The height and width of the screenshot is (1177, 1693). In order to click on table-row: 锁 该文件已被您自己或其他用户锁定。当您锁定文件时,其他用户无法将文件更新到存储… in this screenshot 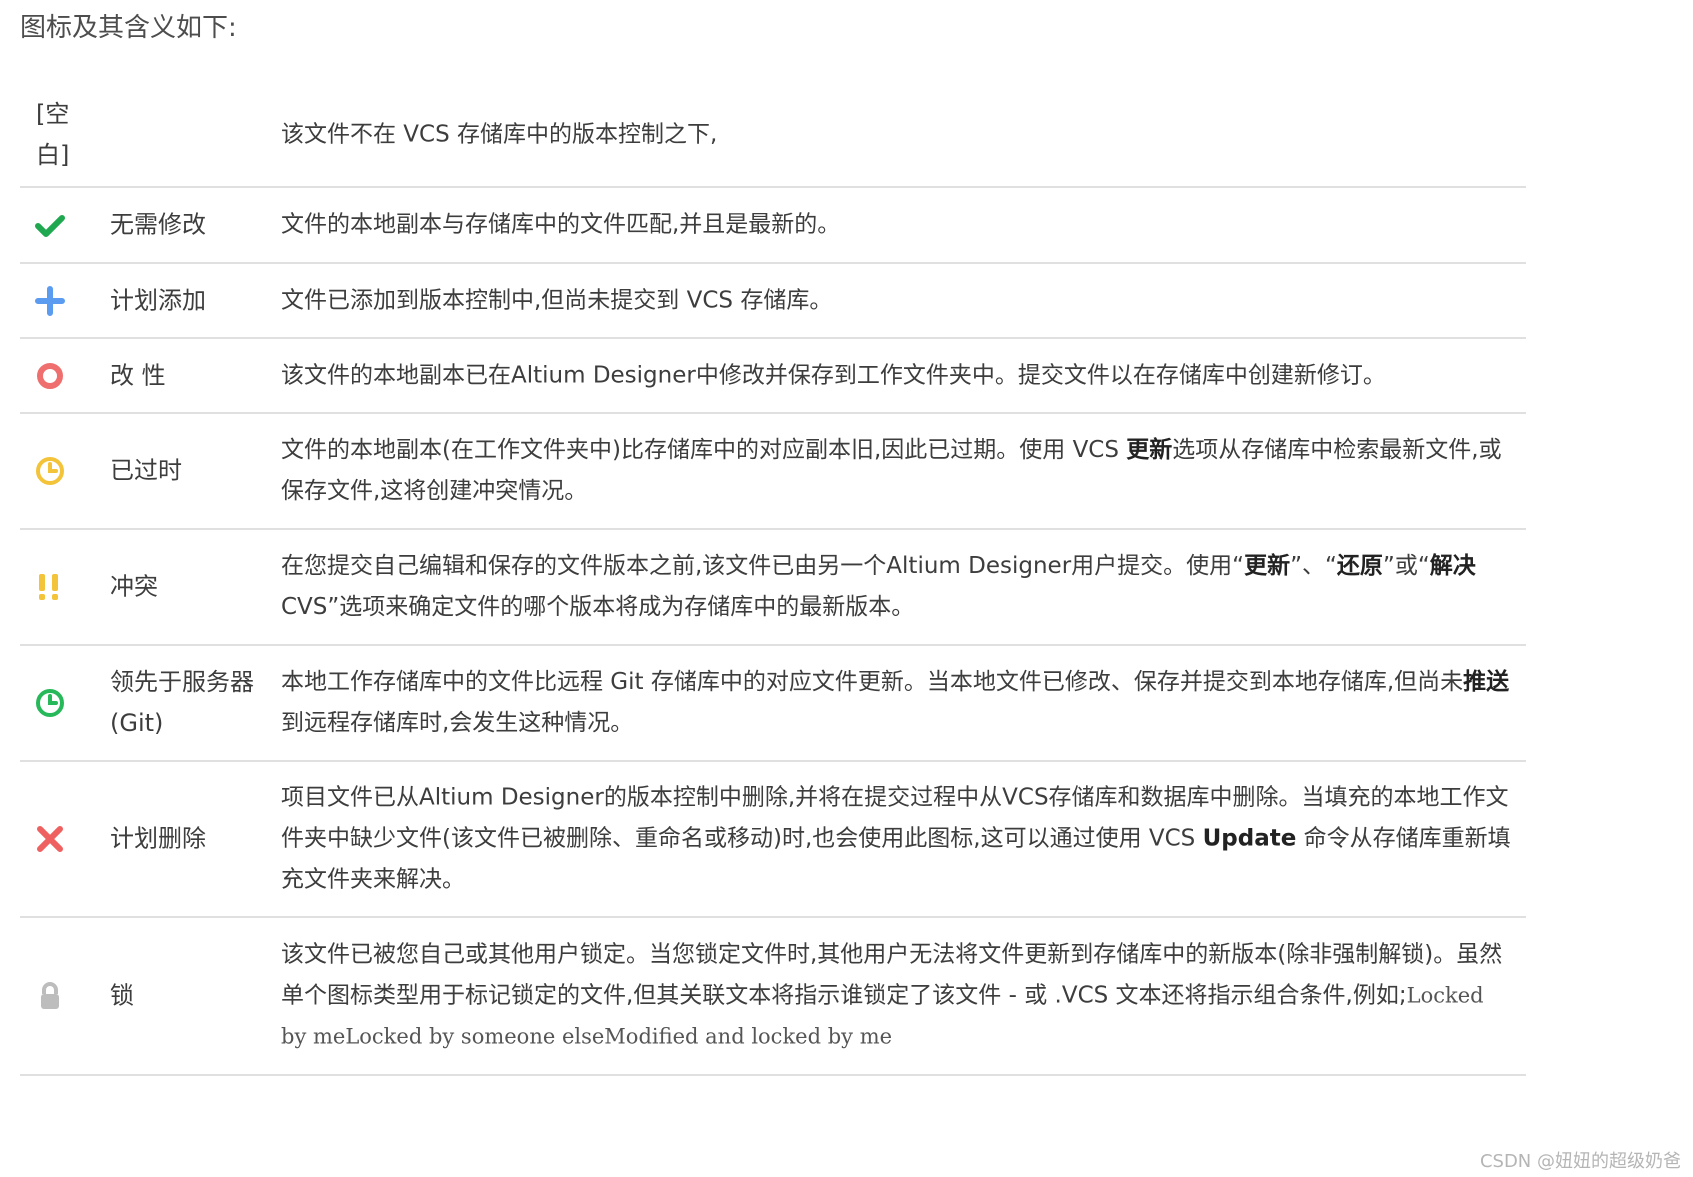, I will do `click(773, 997)`.